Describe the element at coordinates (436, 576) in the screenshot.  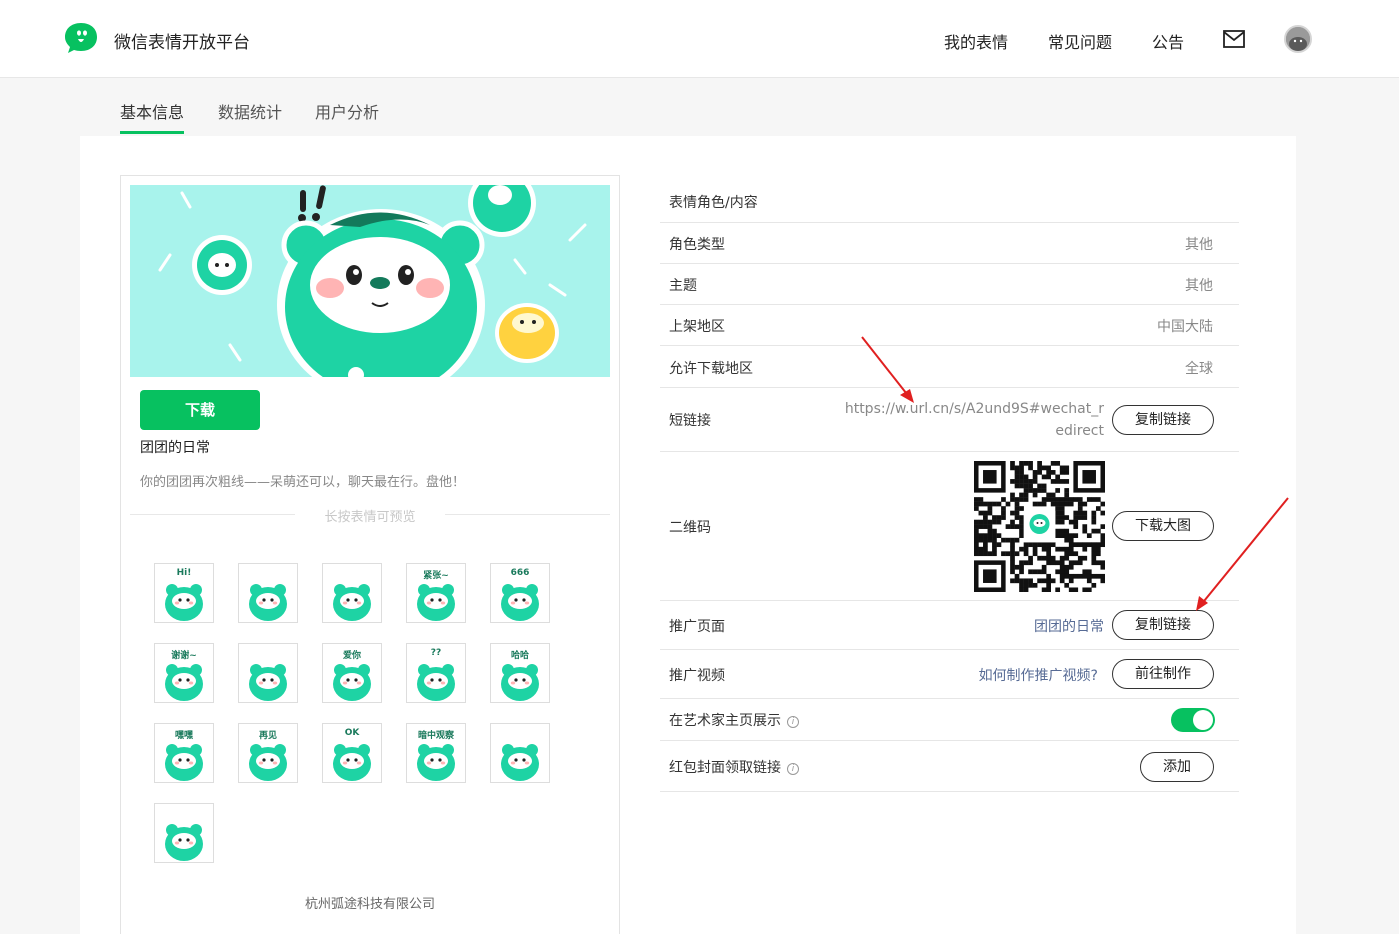
I see `sticker-caption: 紧张~` at that location.